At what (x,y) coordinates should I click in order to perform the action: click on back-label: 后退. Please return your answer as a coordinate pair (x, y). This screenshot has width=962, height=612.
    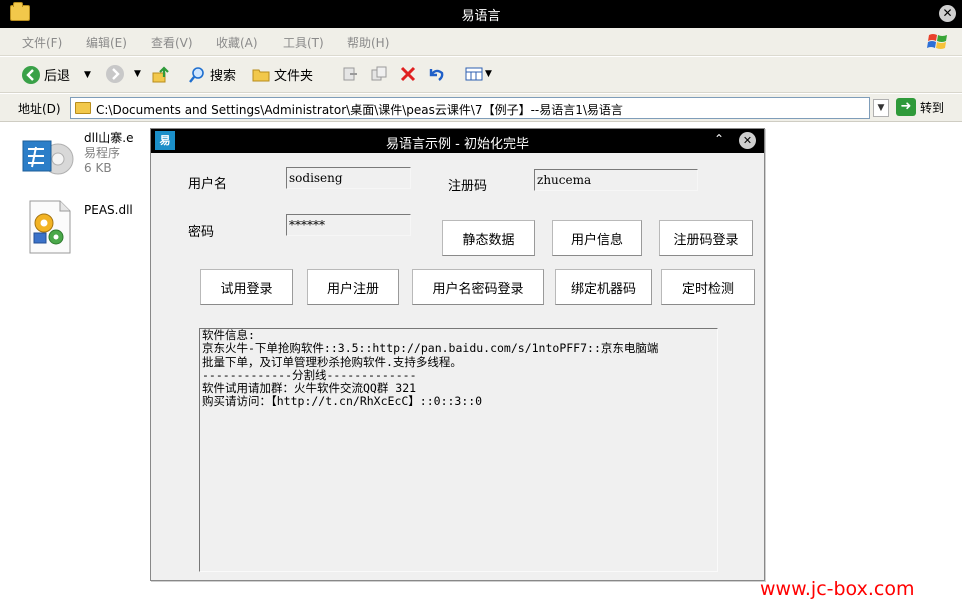
    Looking at the image, I should click on (57, 76).